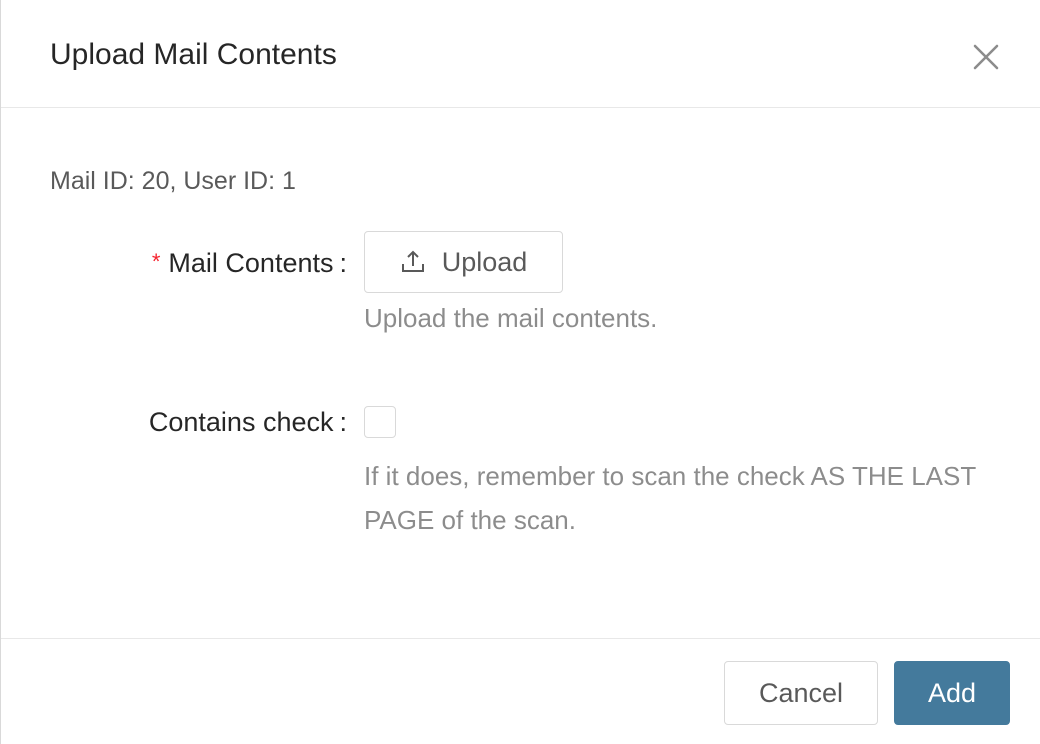  Describe the element at coordinates (173, 181) in the screenshot. I see `mail-user-info: Mail ID: 20, User ID: 1` at that location.